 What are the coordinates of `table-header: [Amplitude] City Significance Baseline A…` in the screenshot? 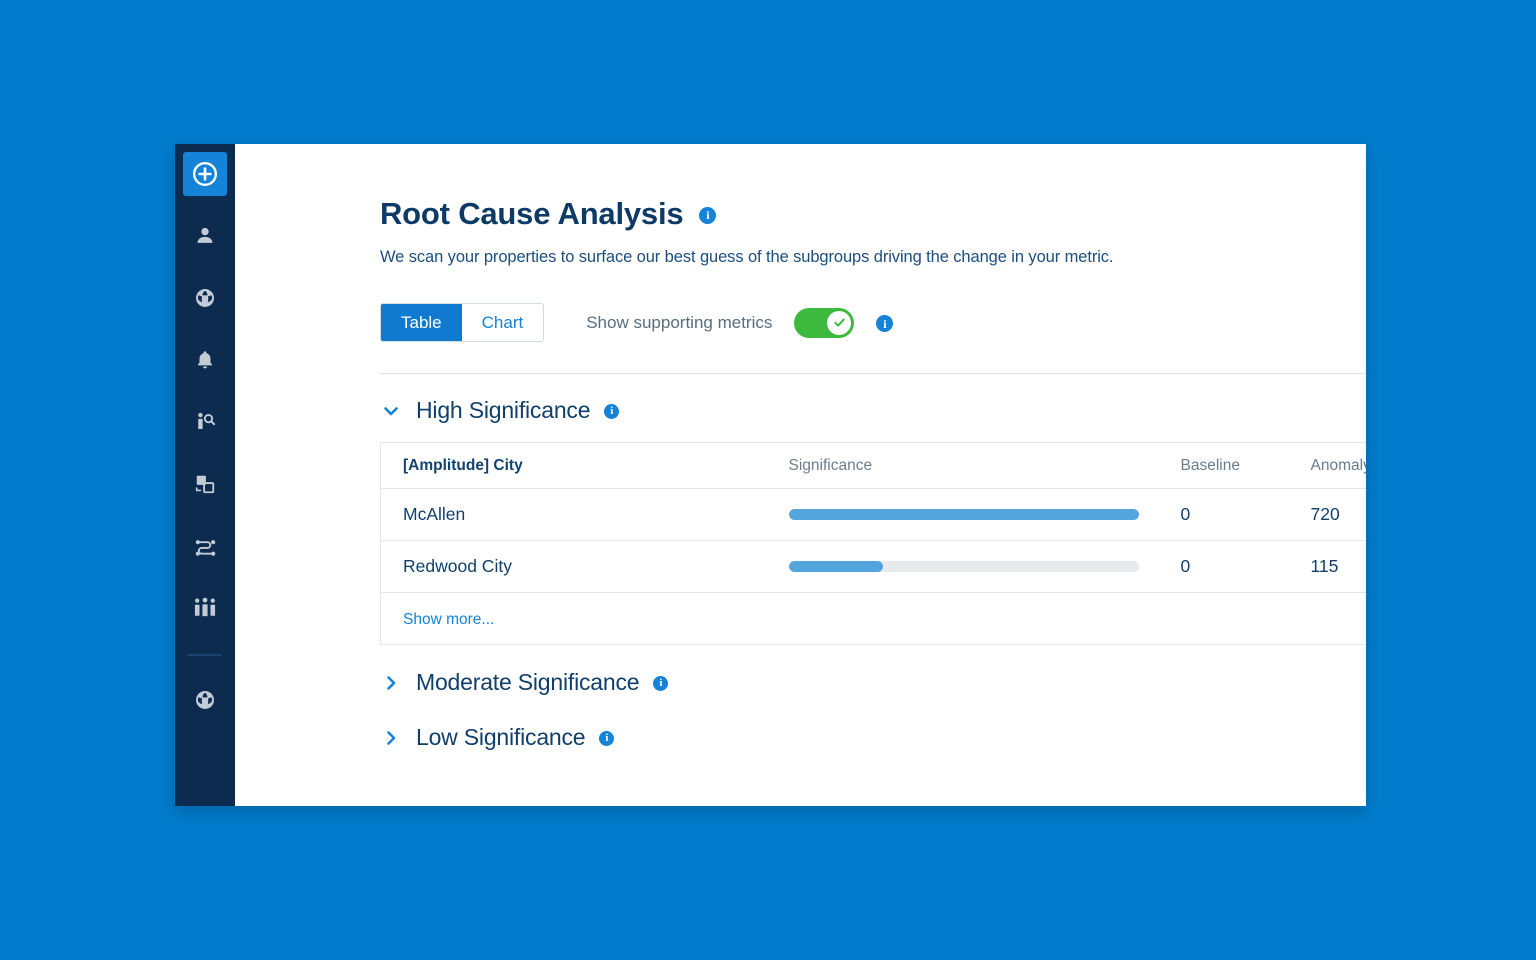 It's located at (873, 465).